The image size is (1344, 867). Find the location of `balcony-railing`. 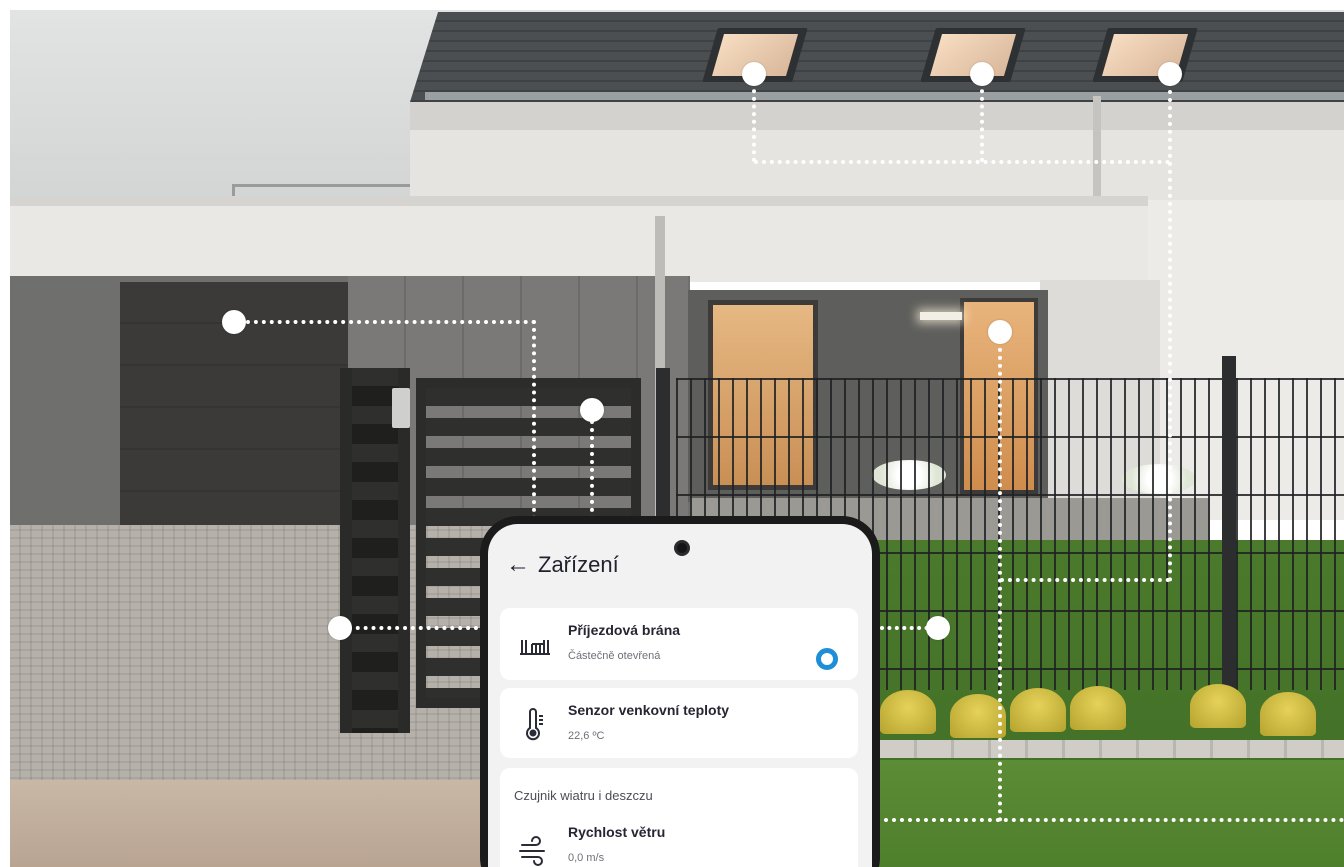

balcony-railing is located at coordinates (321, 190).